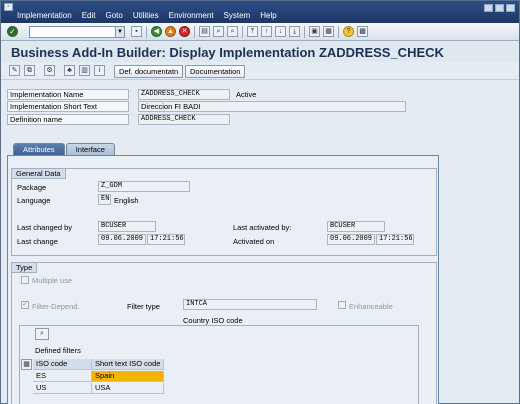 The height and width of the screenshot is (404, 520). What do you see at coordinates (342, 305) in the screenshot?
I see `enhanceable-checkbox` at bounding box center [342, 305].